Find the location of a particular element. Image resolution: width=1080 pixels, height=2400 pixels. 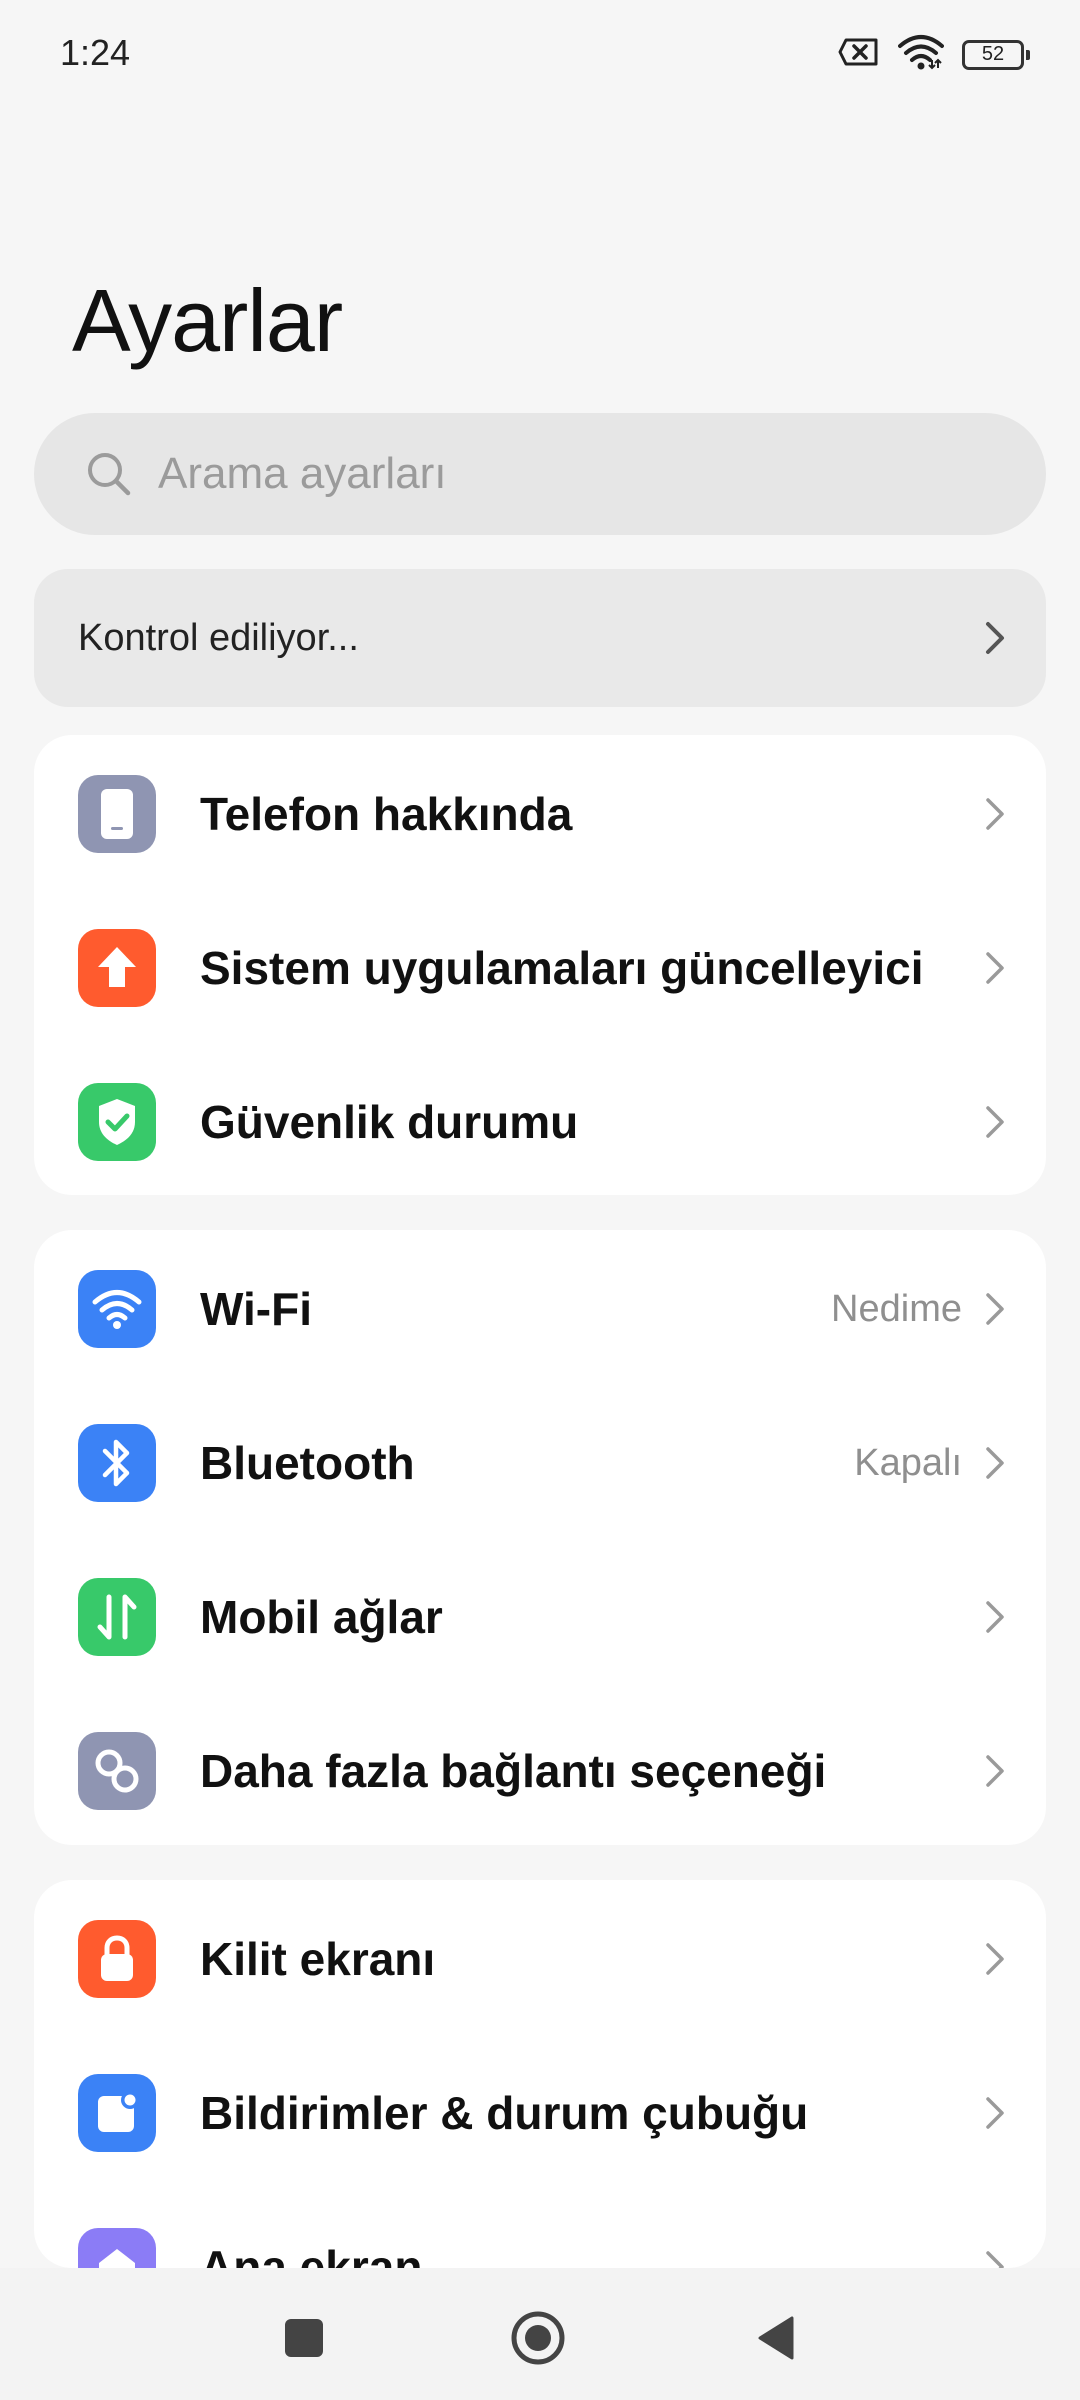

arrow-up-icon is located at coordinates (117, 968).